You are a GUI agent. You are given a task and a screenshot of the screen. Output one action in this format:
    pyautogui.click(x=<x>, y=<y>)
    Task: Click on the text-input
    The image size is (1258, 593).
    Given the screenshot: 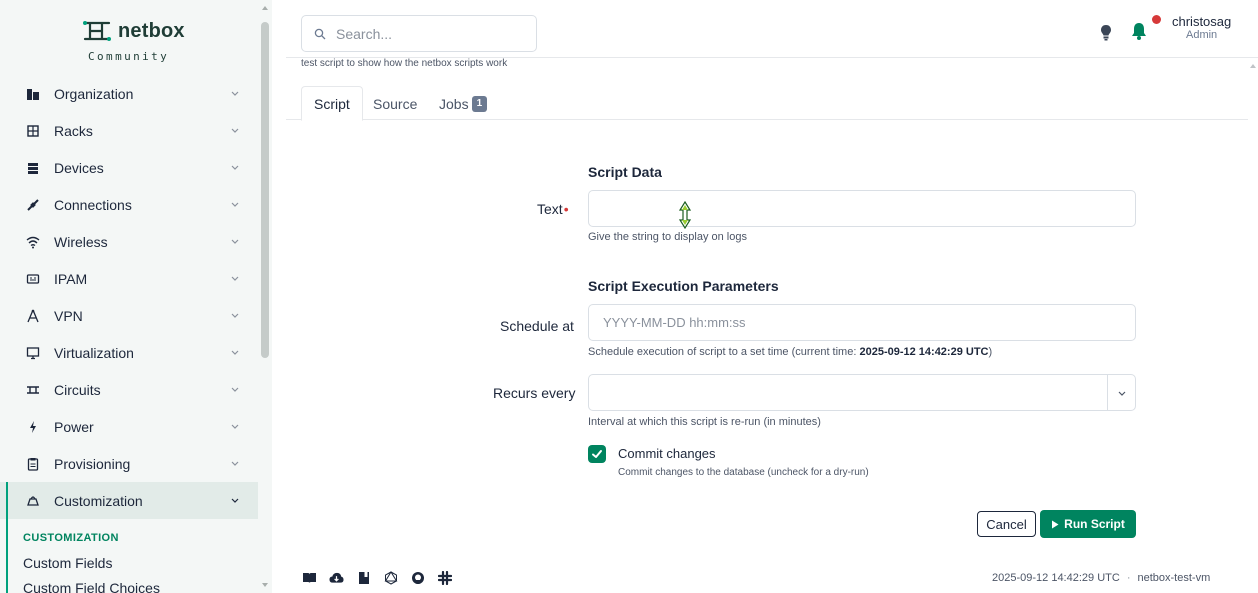 What is the action you would take?
    pyautogui.click(x=862, y=208)
    